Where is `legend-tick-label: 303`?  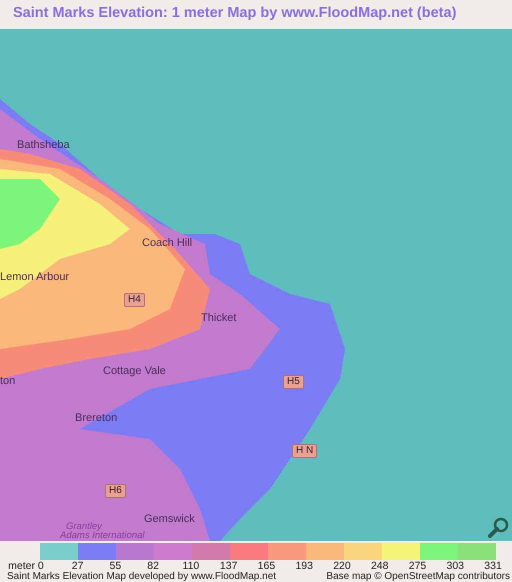 legend-tick-label: 303 is located at coordinates (455, 566).